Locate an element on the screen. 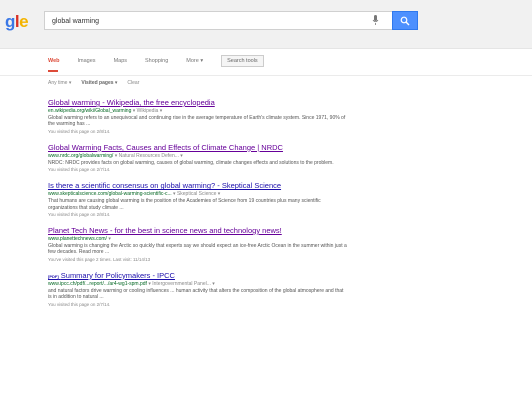  filter-bar: Any time ▾ Visited pages ▾ Clear is located at coordinates (93, 83).